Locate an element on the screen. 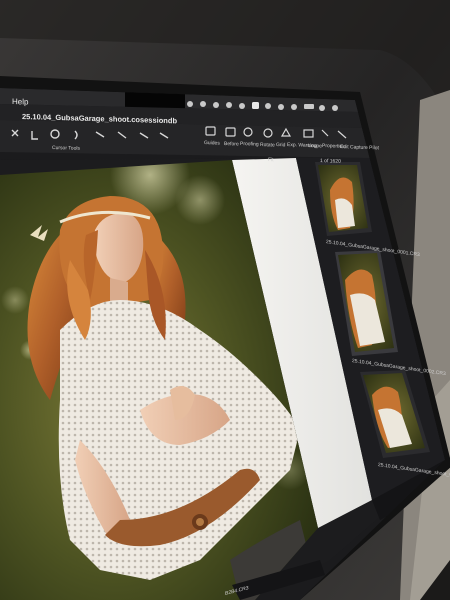 This screenshot has height=600, width=450. viewer-format-label: Fit is located at coordinates (271, 160).